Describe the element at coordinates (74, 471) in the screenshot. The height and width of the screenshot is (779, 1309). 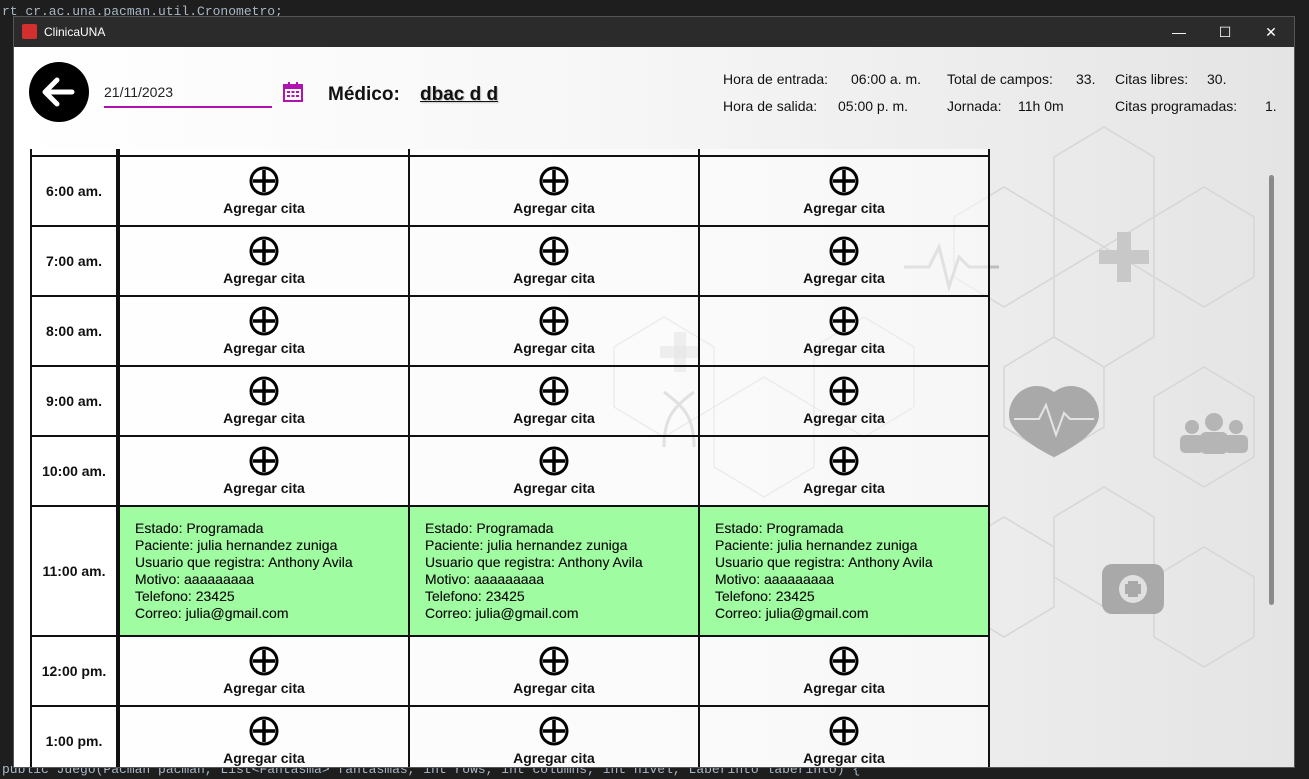
I see `hour-label: 10:00 am.` at that location.